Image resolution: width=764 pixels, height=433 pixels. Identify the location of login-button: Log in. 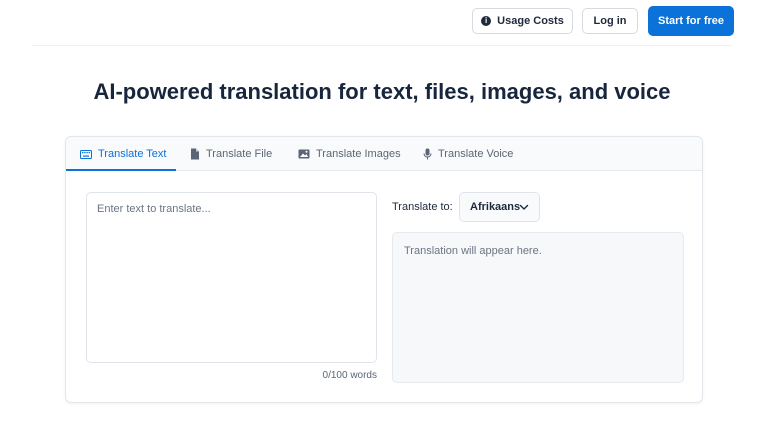
(610, 21).